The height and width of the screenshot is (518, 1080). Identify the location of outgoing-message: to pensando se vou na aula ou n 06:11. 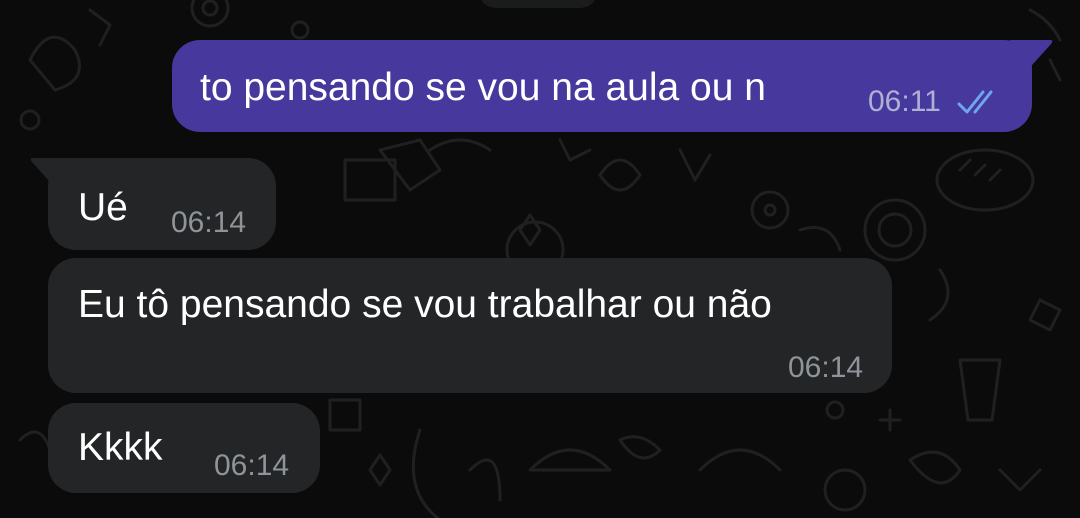
(602, 86).